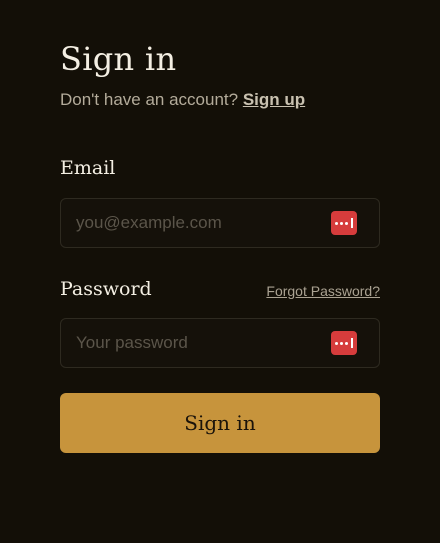 The image size is (440, 543). Describe the element at coordinates (220, 423) in the screenshot. I see `sign-in-button: Sign in` at that location.